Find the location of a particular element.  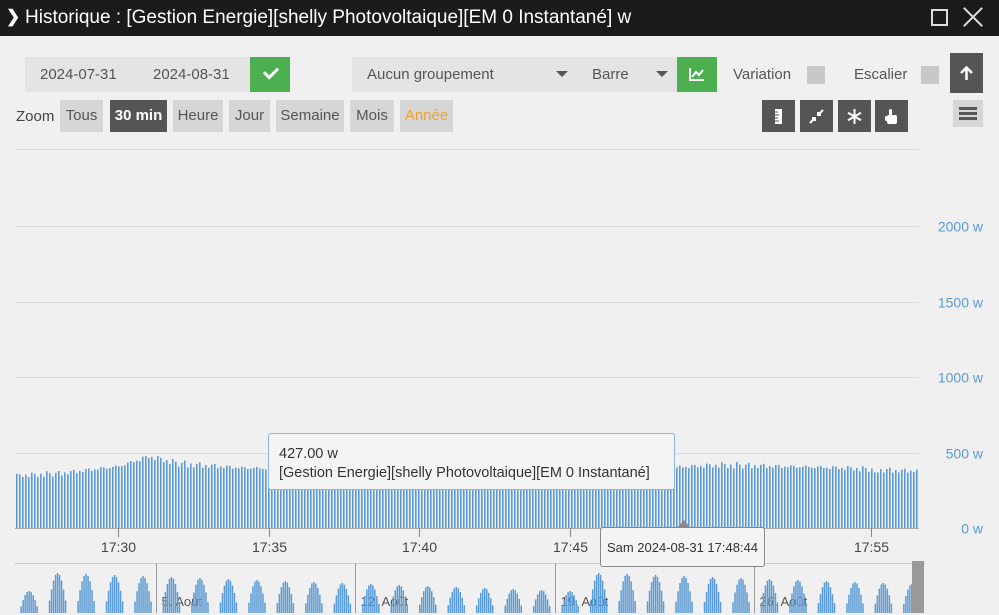

line-chart-icon is located at coordinates (697, 74).